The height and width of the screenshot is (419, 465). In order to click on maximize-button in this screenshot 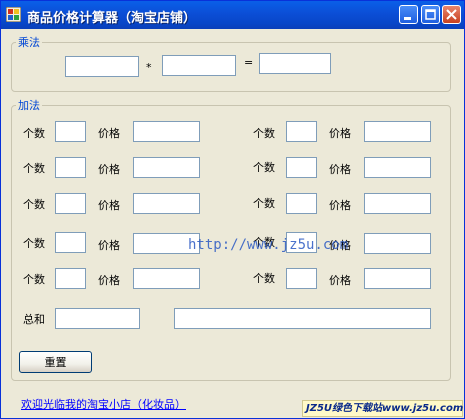, I will do `click(430, 14)`.